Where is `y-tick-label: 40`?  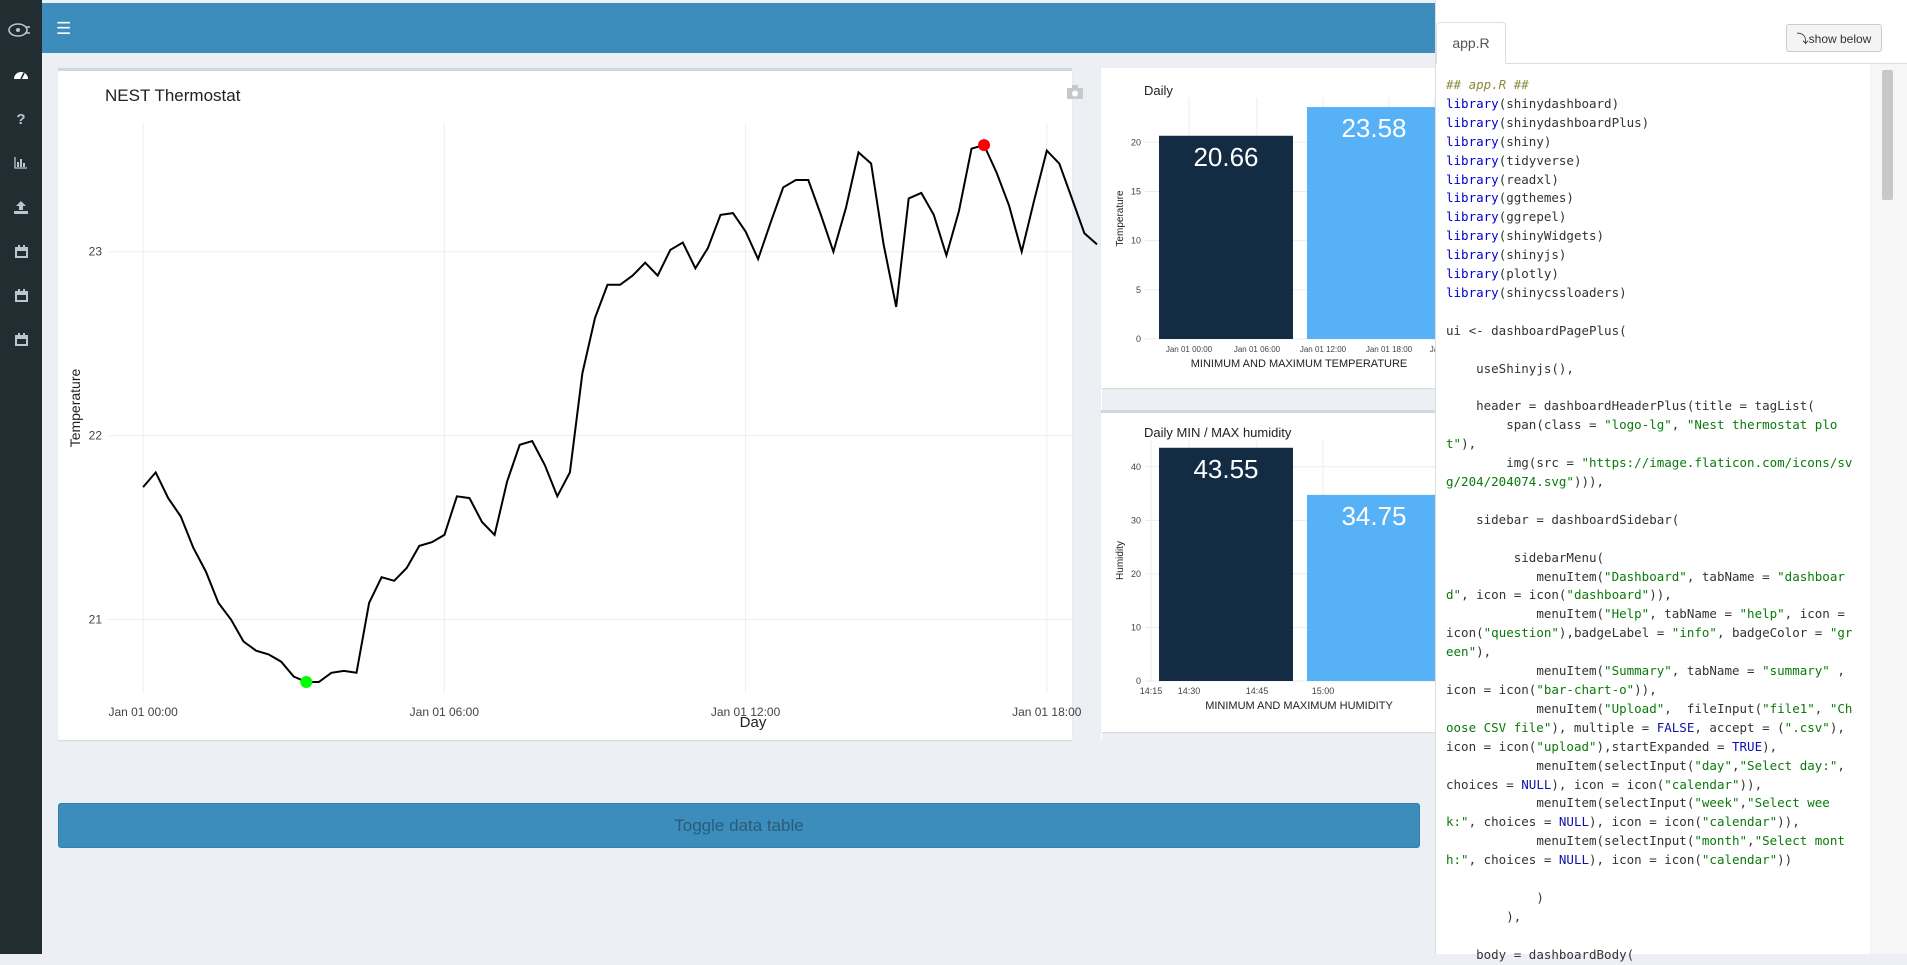
y-tick-label: 40 is located at coordinates (1136, 467).